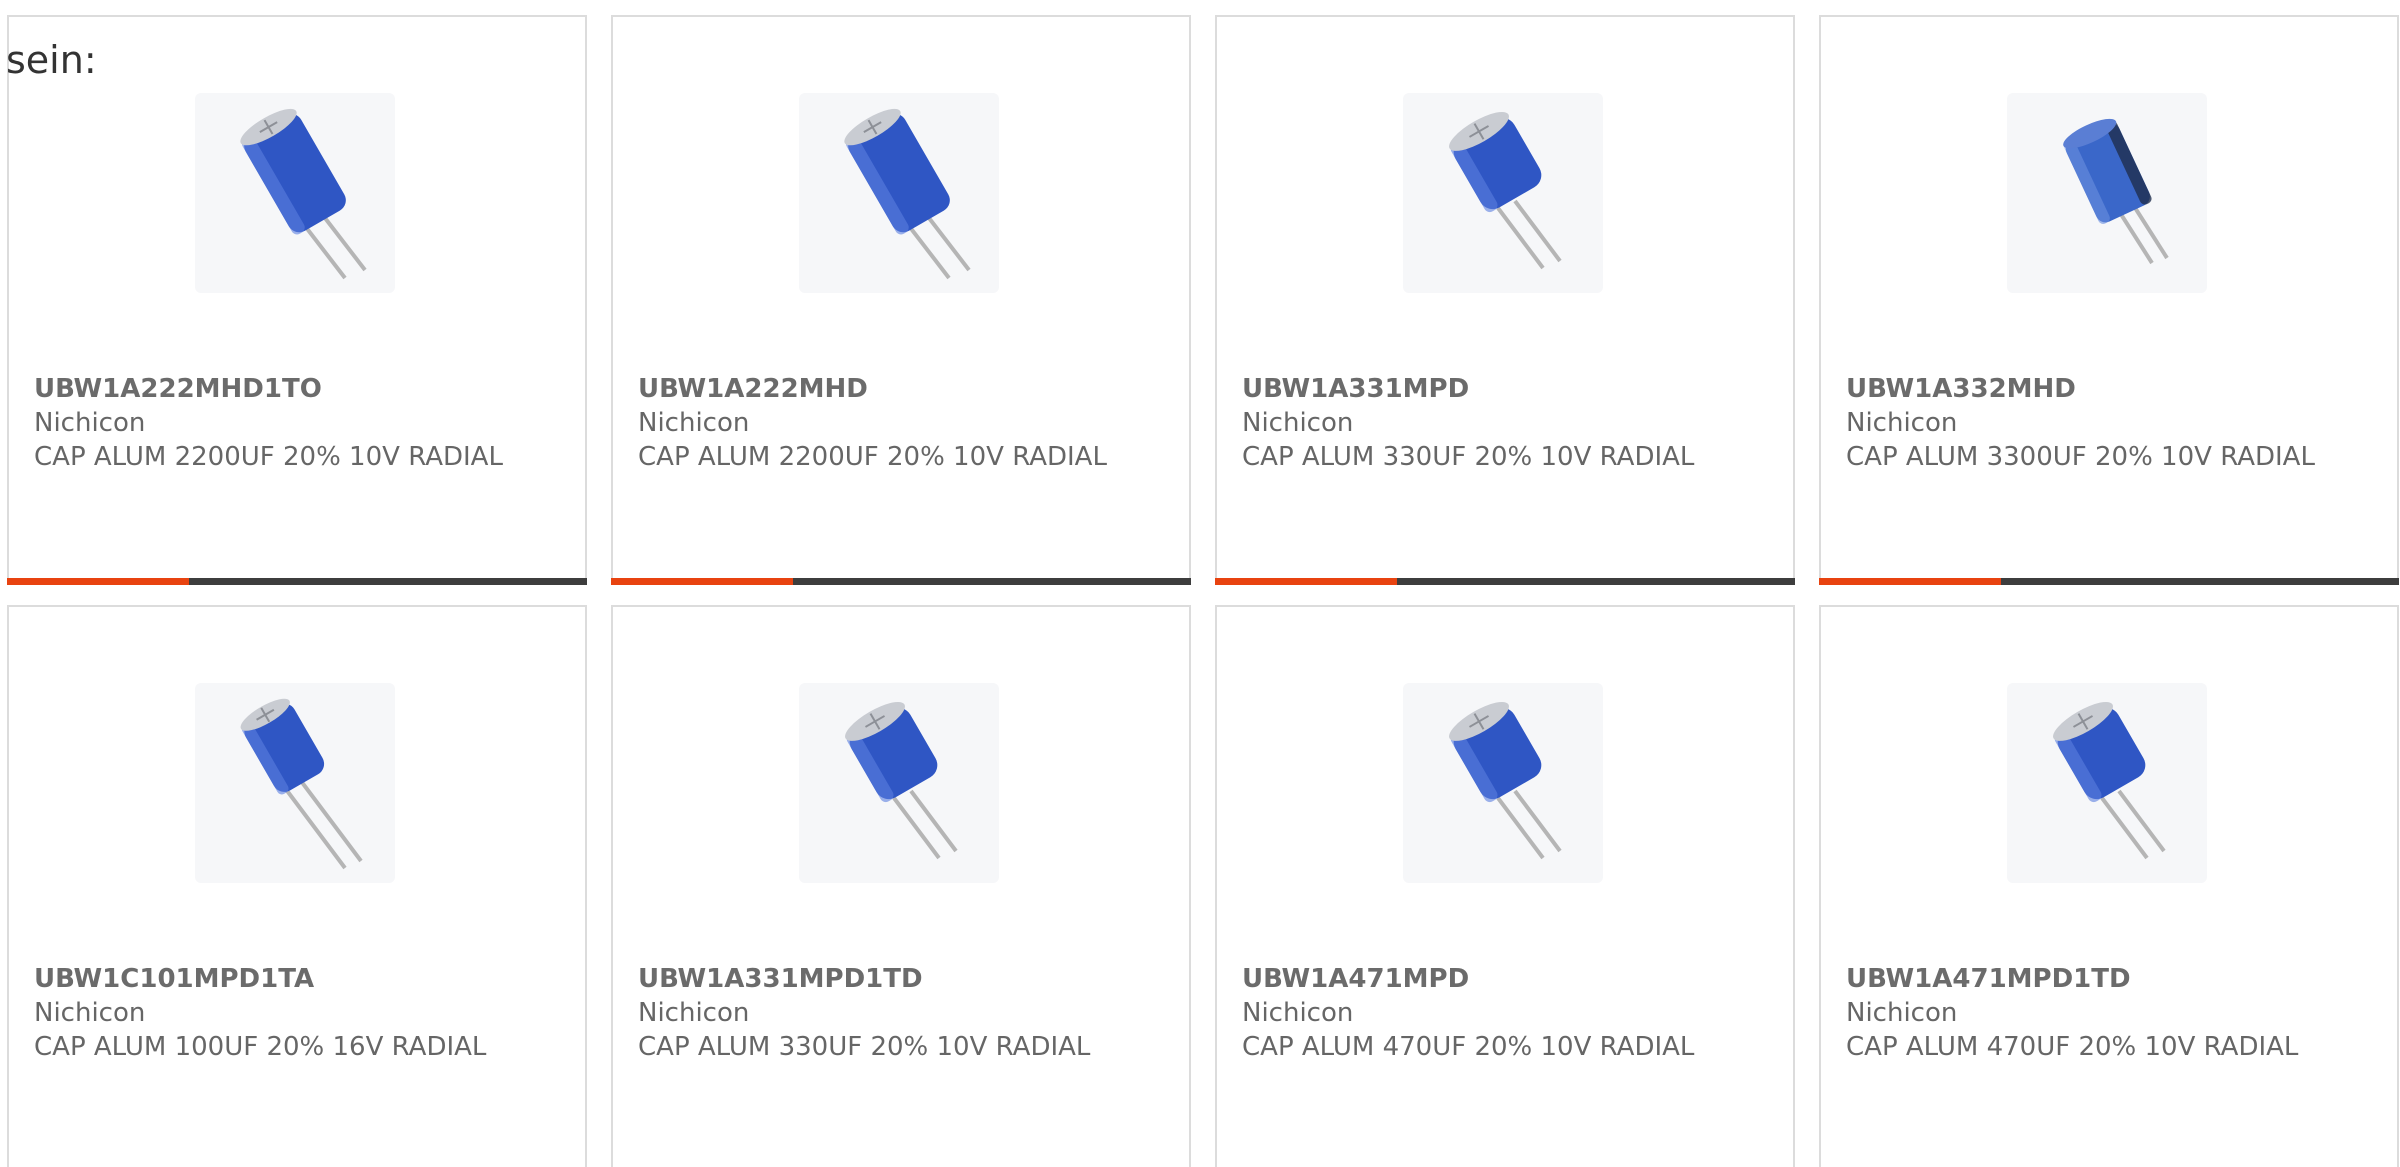  Describe the element at coordinates (903, 389) in the screenshot. I see `part-number: UBW1A222MHD` at that location.